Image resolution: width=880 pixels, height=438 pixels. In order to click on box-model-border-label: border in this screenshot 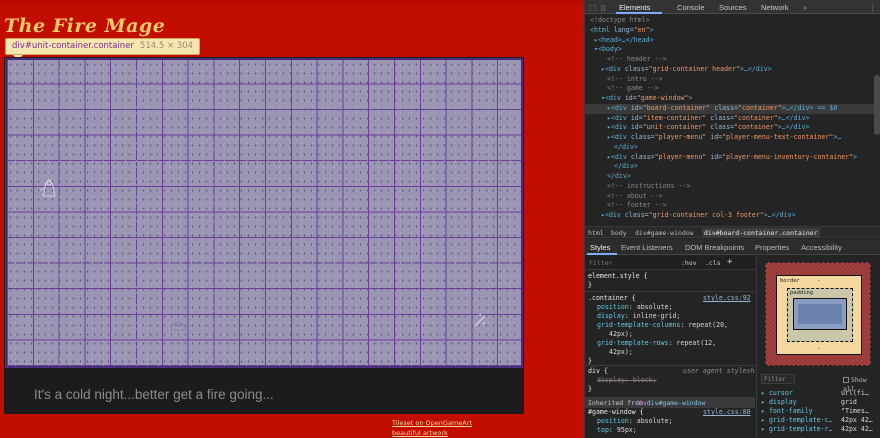, I will do `click(790, 281)`.